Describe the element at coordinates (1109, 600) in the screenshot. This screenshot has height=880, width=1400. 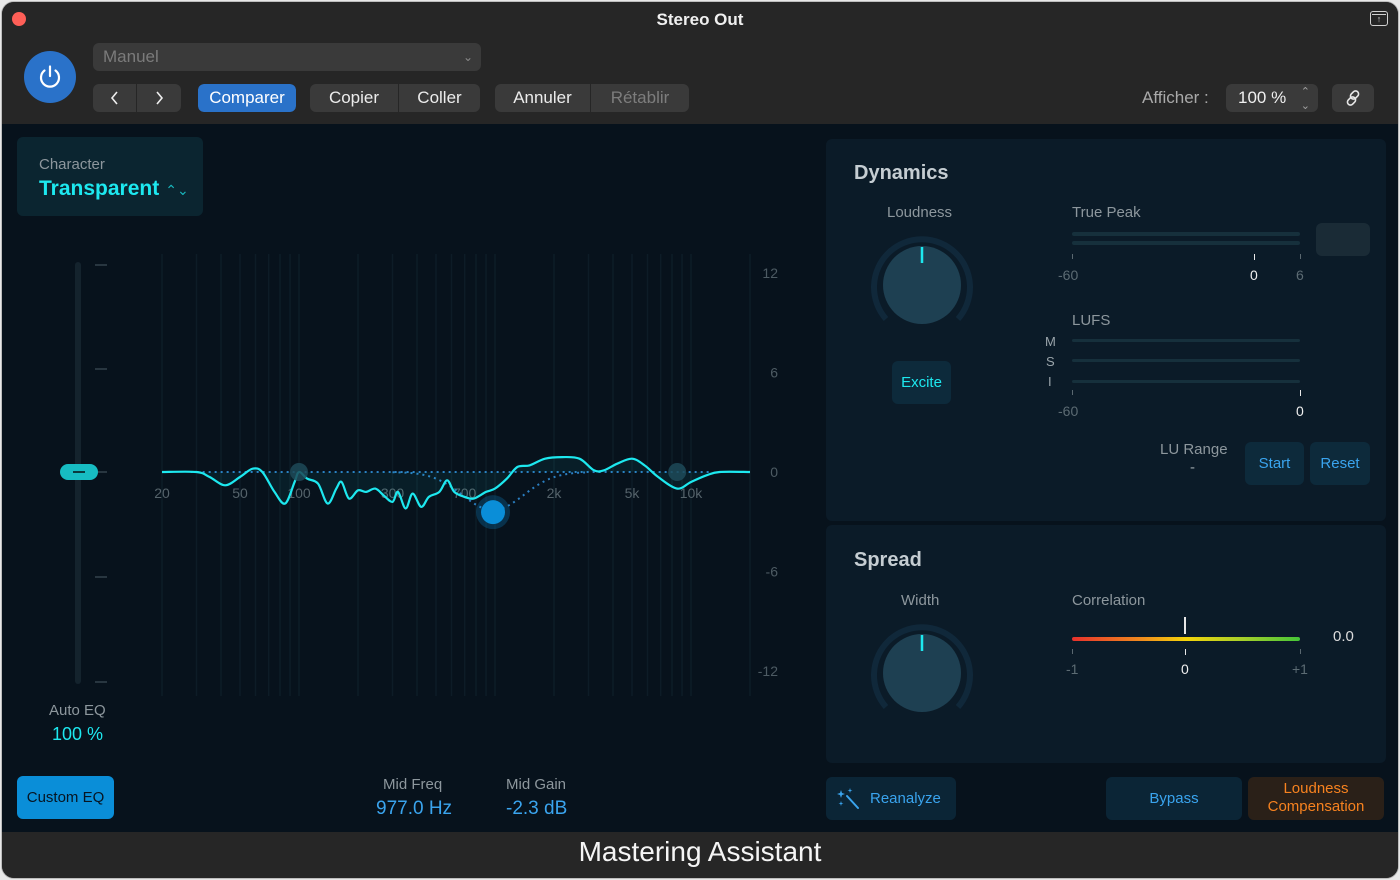
I see `correlation-label: Correlation` at that location.